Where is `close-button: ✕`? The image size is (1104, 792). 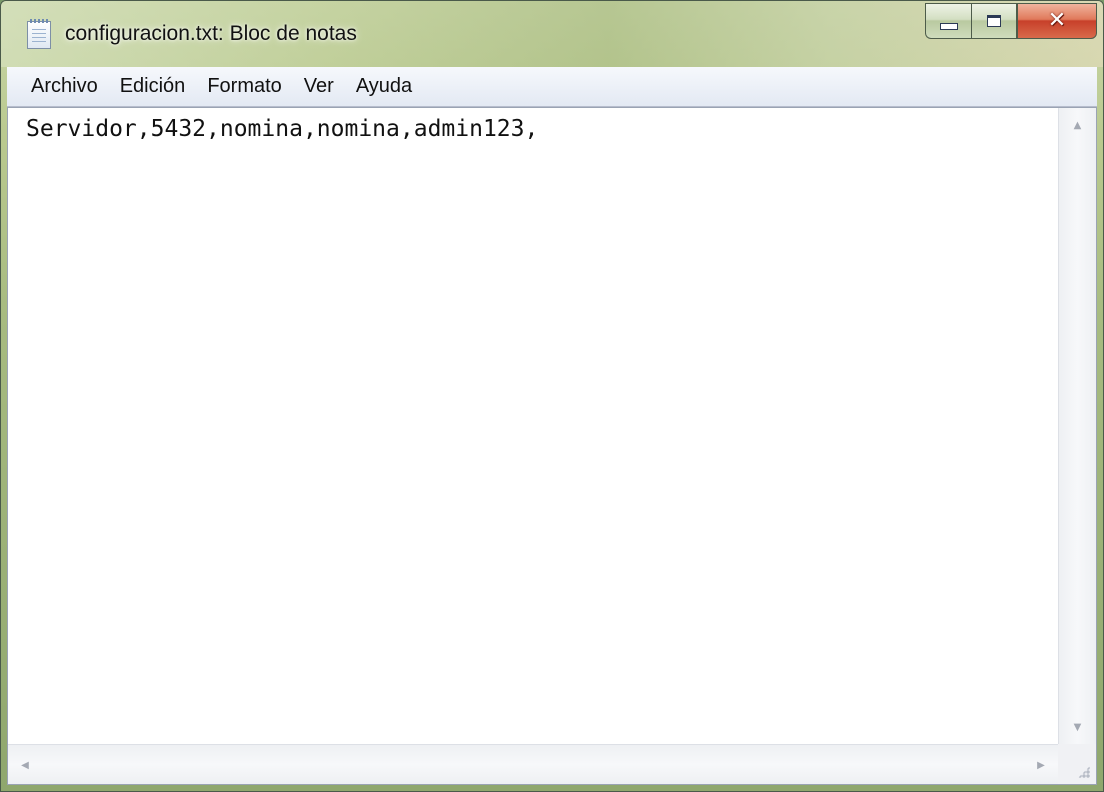 close-button: ✕ is located at coordinates (1057, 21).